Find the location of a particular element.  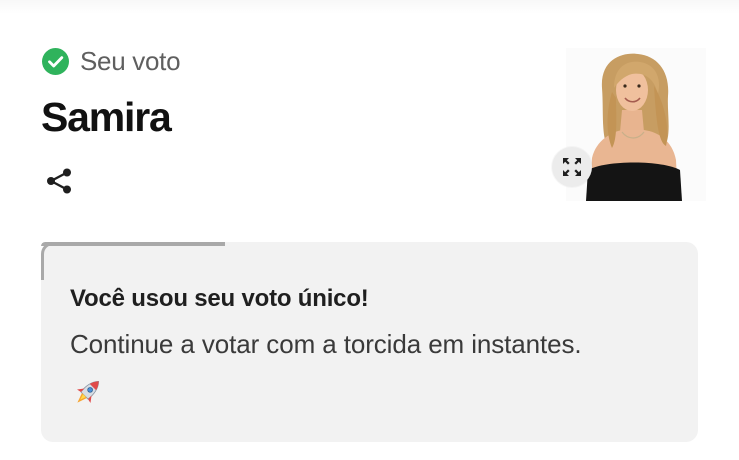

candidate-photo-container is located at coordinates (629, 124).